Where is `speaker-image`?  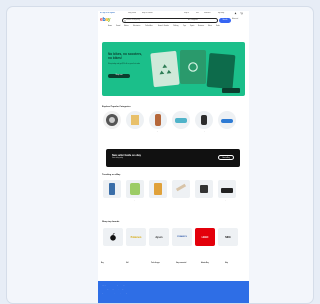 speaker-image is located at coordinates (227, 190).